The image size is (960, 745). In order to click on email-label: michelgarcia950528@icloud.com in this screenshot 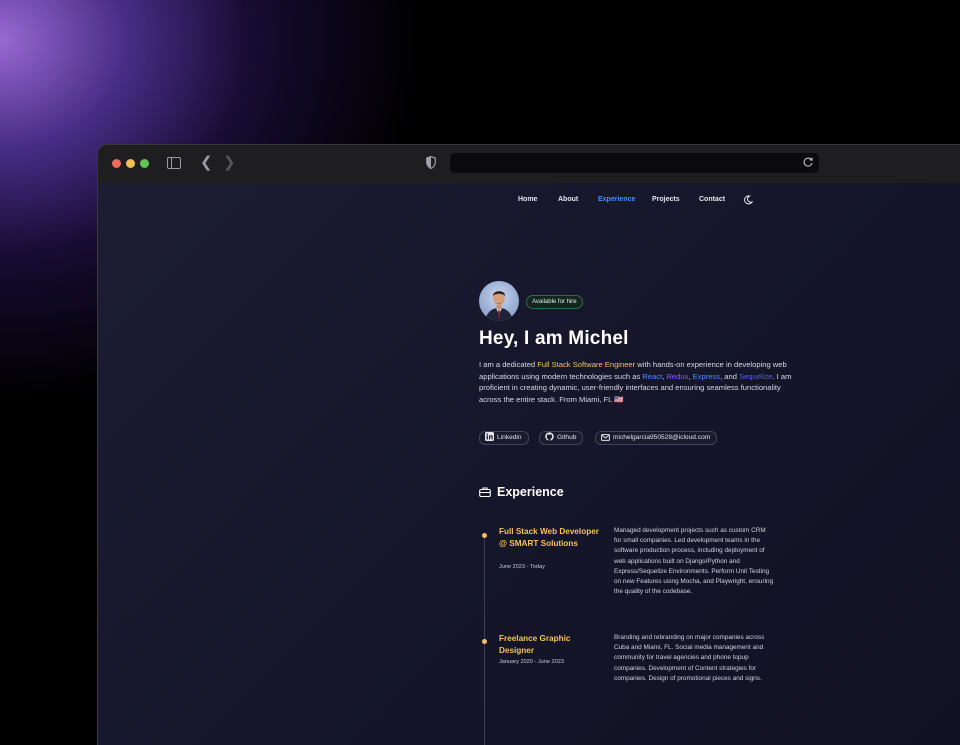, I will do `click(662, 437)`.